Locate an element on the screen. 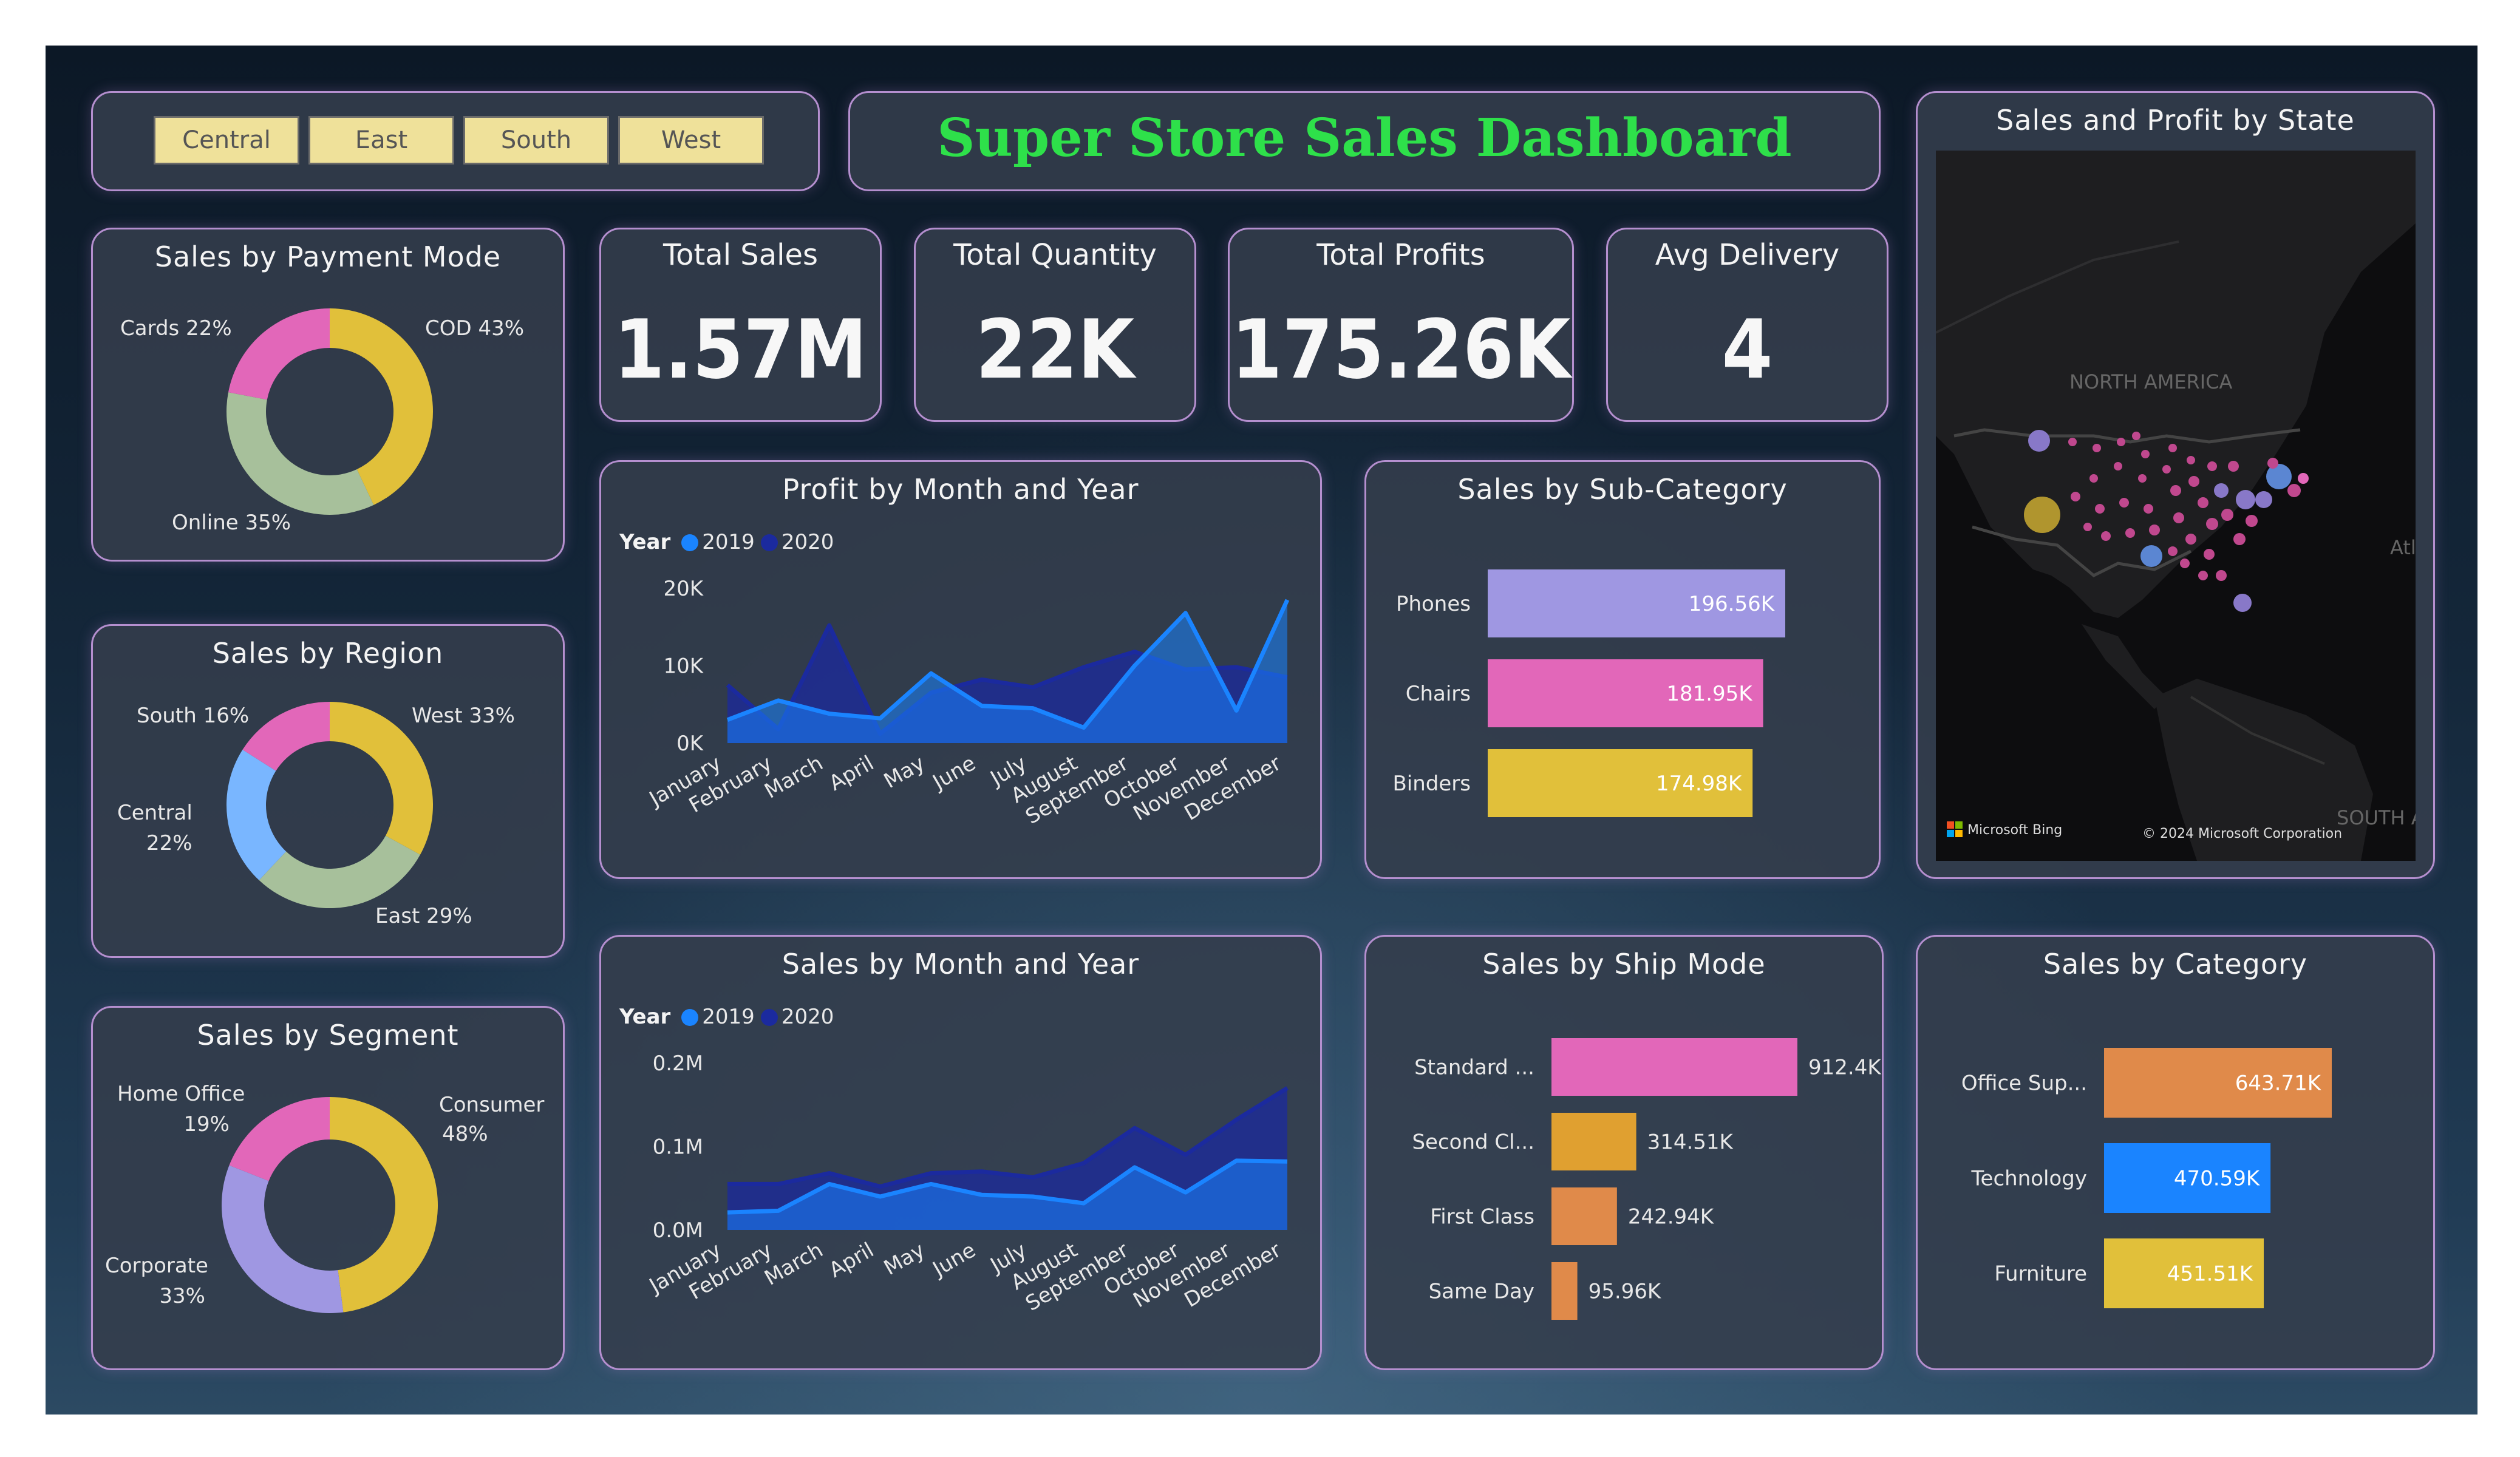  y-tick-label: 0.0M is located at coordinates (678, 1230).